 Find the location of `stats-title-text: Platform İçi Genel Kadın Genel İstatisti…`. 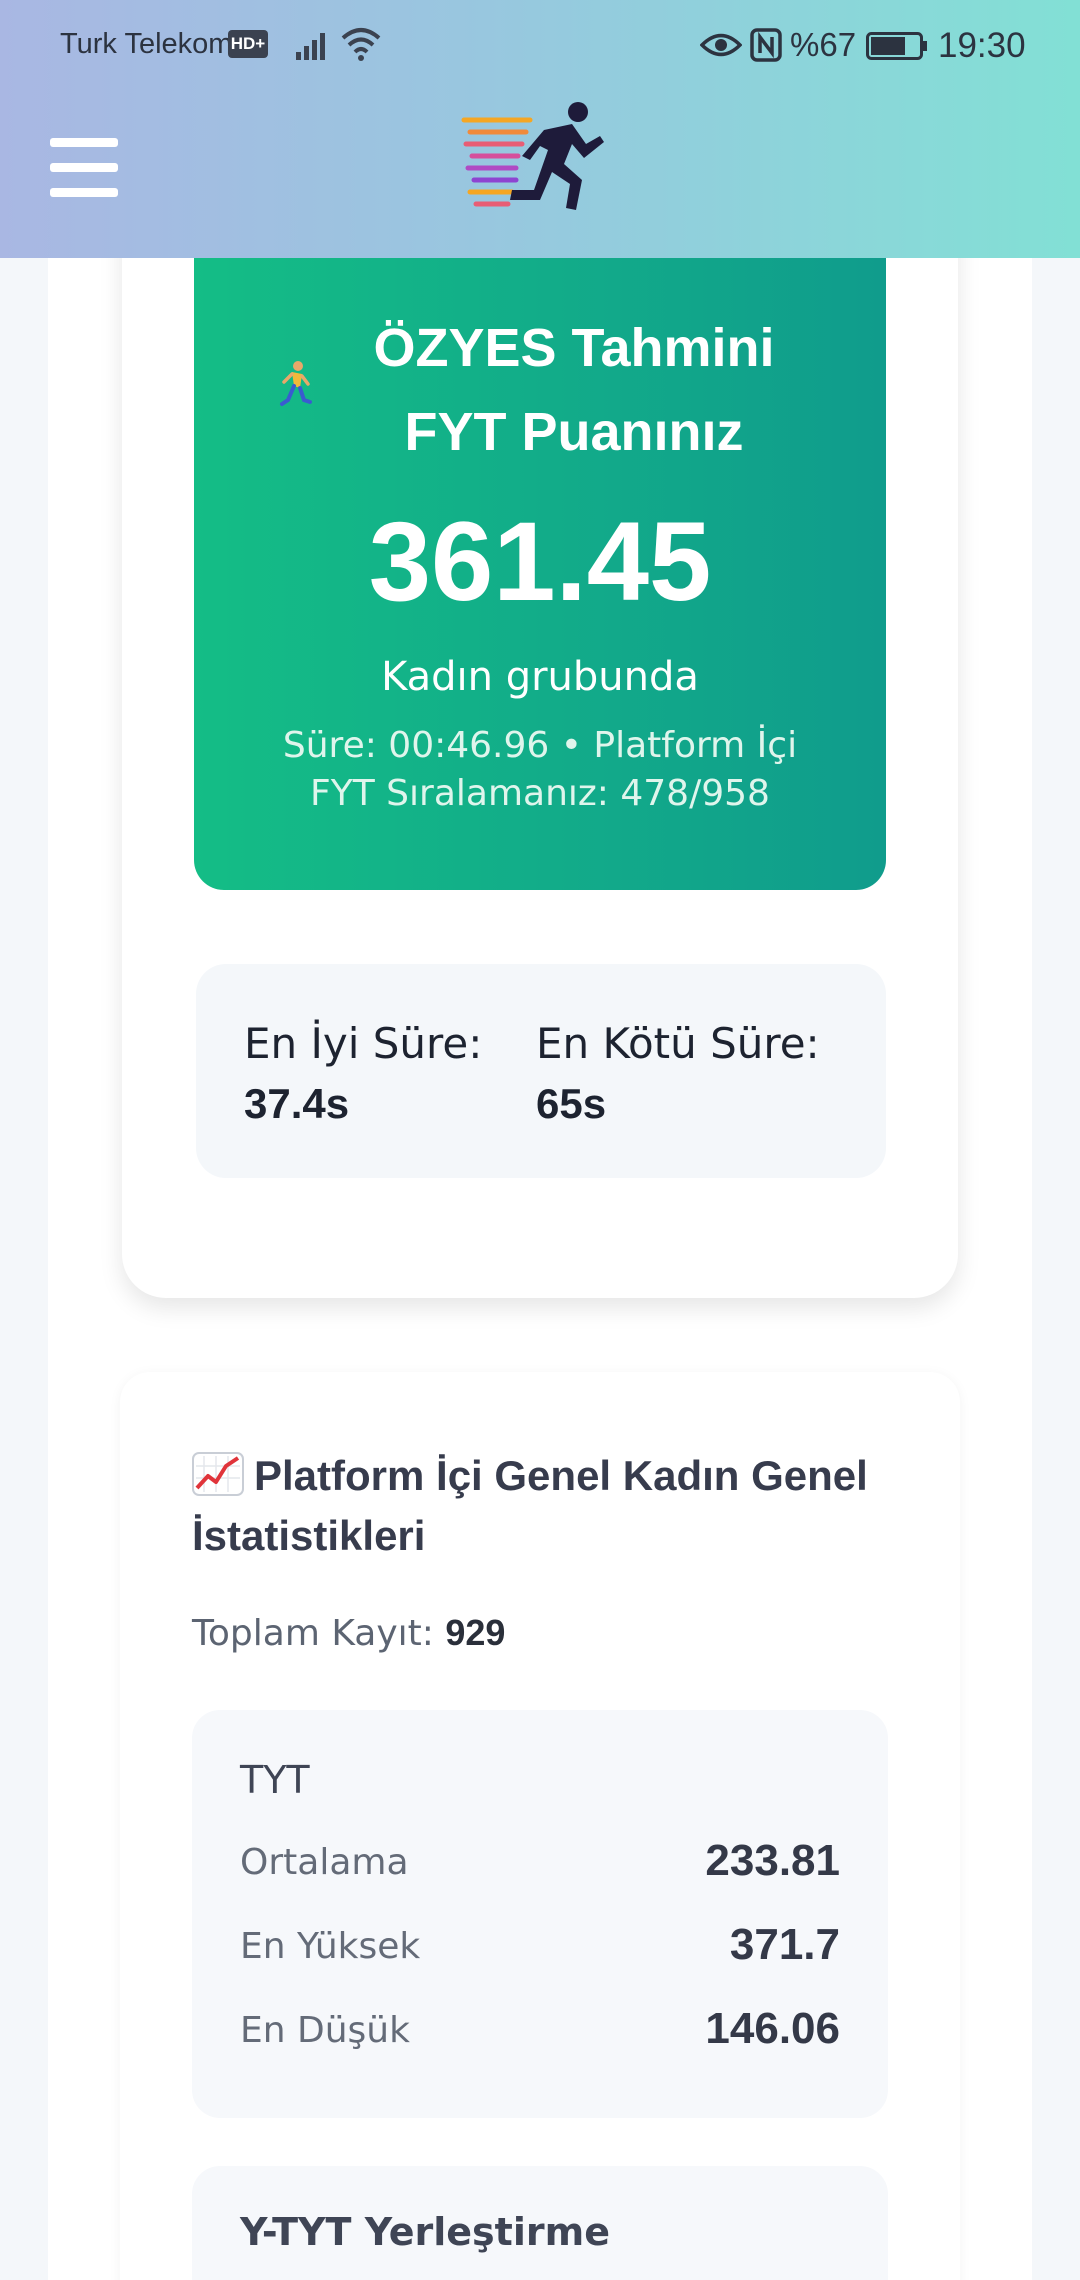

stats-title-text: Platform İçi Genel Kadın Genel İstatisti… is located at coordinates (530, 1505).